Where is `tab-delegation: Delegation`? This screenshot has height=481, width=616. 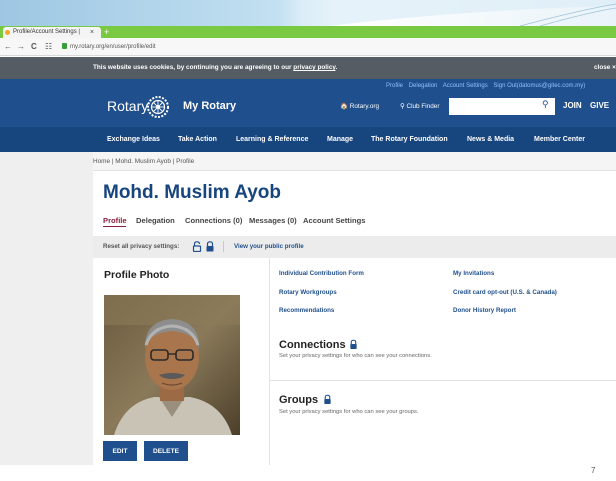 tab-delegation: Delegation is located at coordinates (155, 220).